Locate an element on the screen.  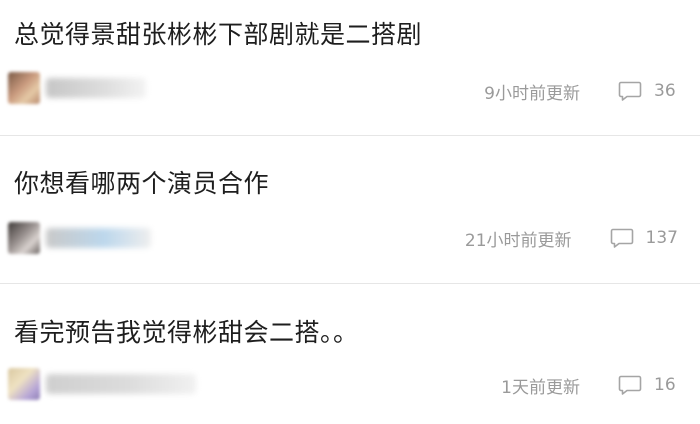
post-title: 你想看哪两个演员合作 is located at coordinates (141, 184).